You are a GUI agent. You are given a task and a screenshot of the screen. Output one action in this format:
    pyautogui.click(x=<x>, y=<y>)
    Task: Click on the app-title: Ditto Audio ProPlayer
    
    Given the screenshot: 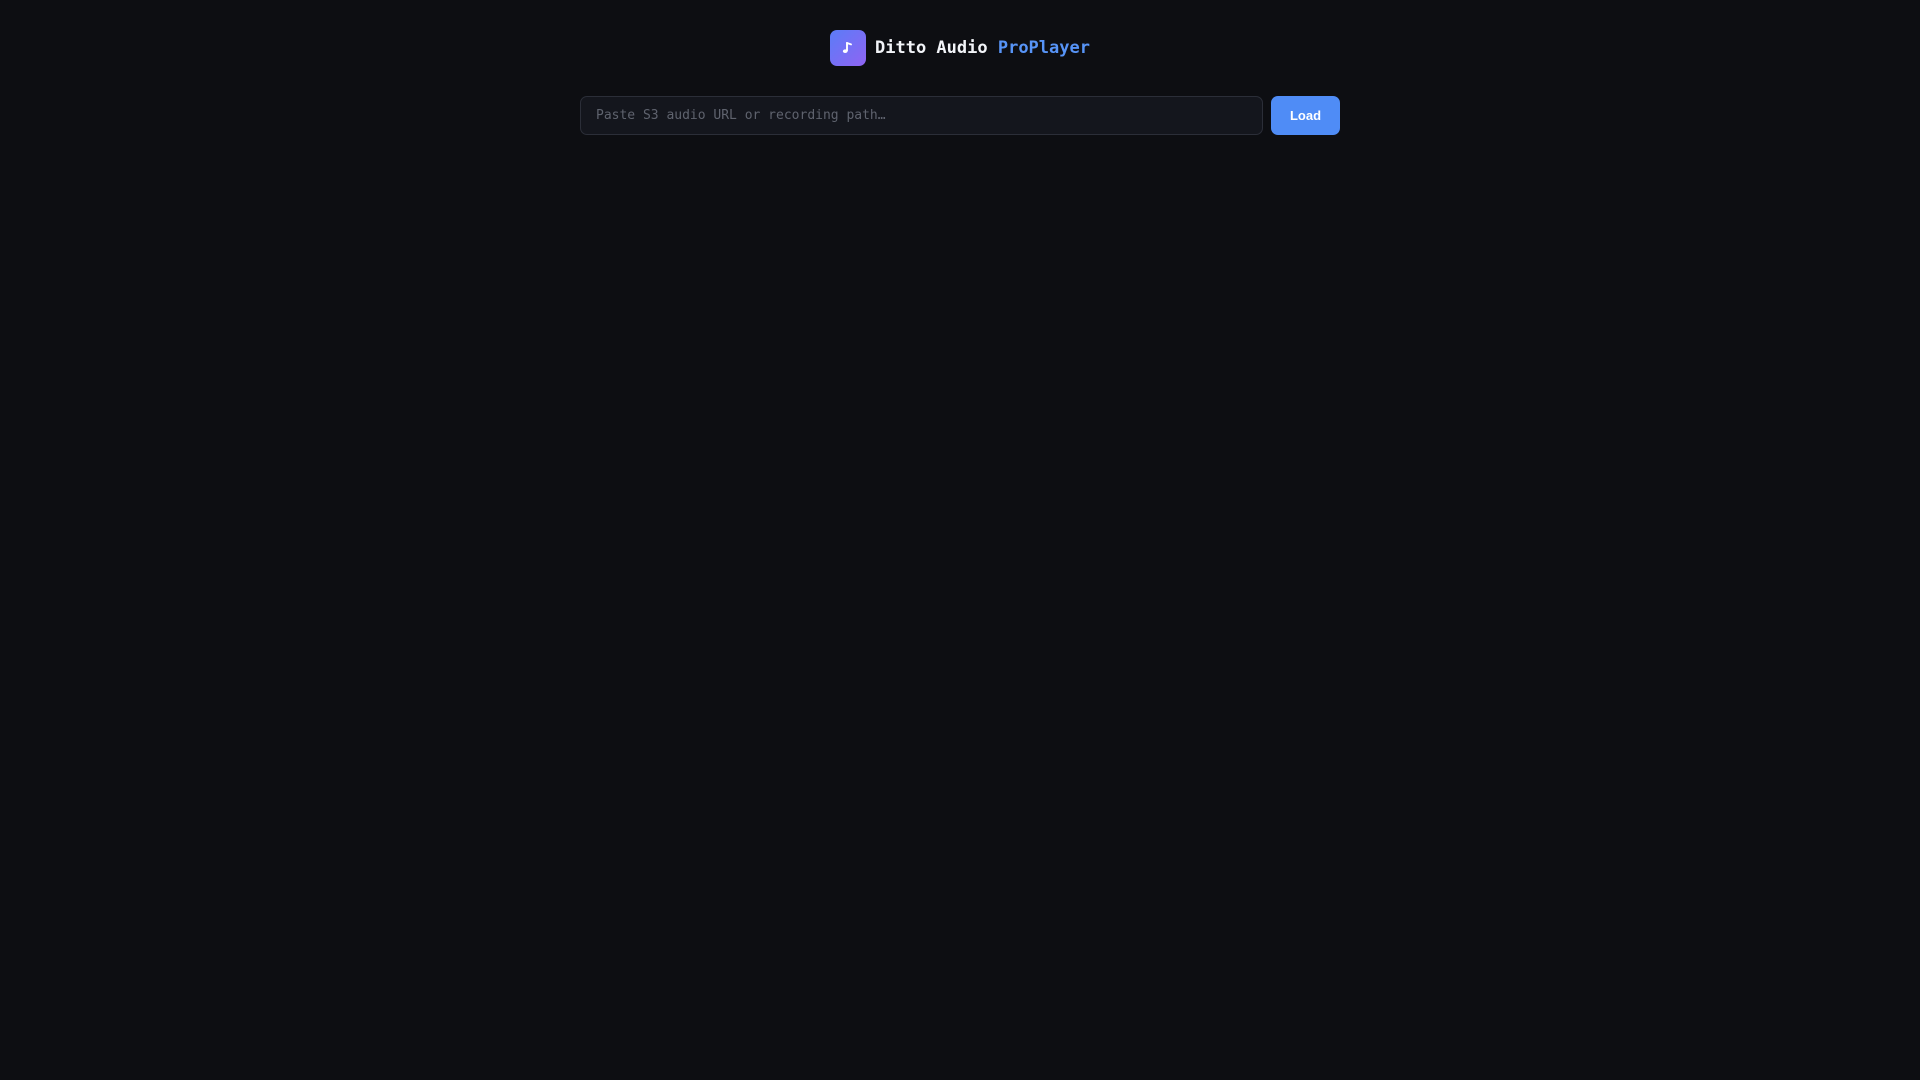 What is the action you would take?
    pyautogui.click(x=982, y=48)
    